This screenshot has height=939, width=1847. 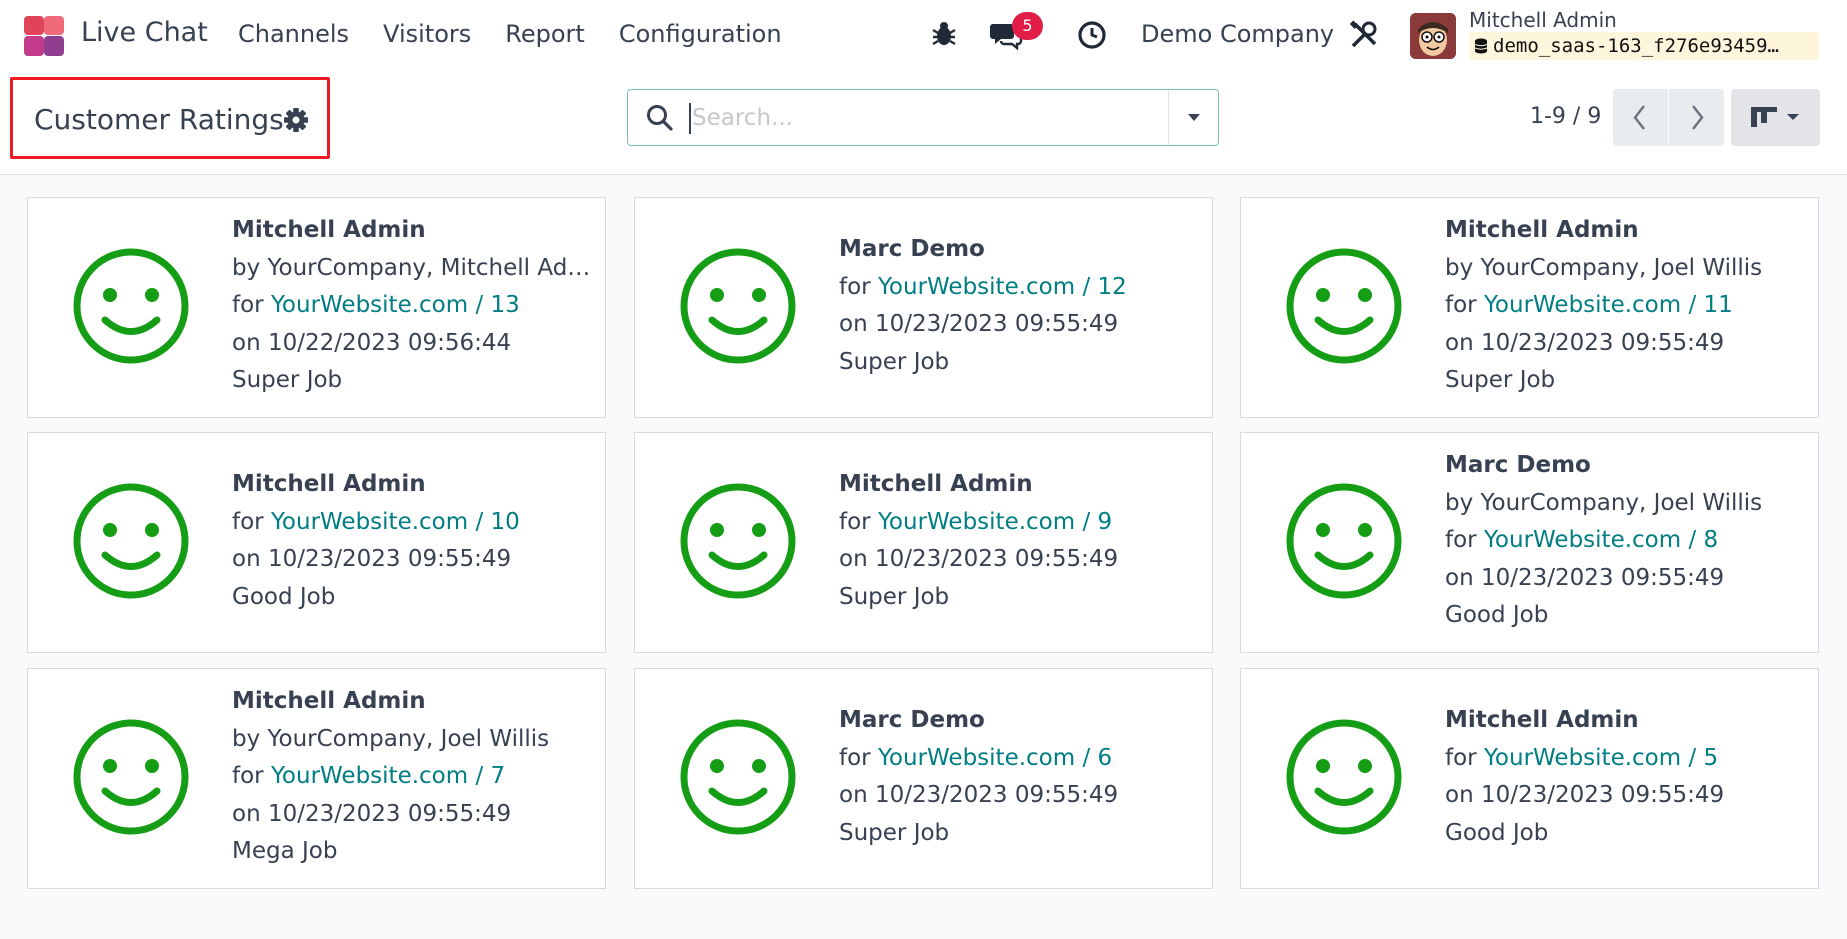 What do you see at coordinates (372, 342) in the screenshot?
I see `rating-date: on 10/22/2023 09:56:44` at bounding box center [372, 342].